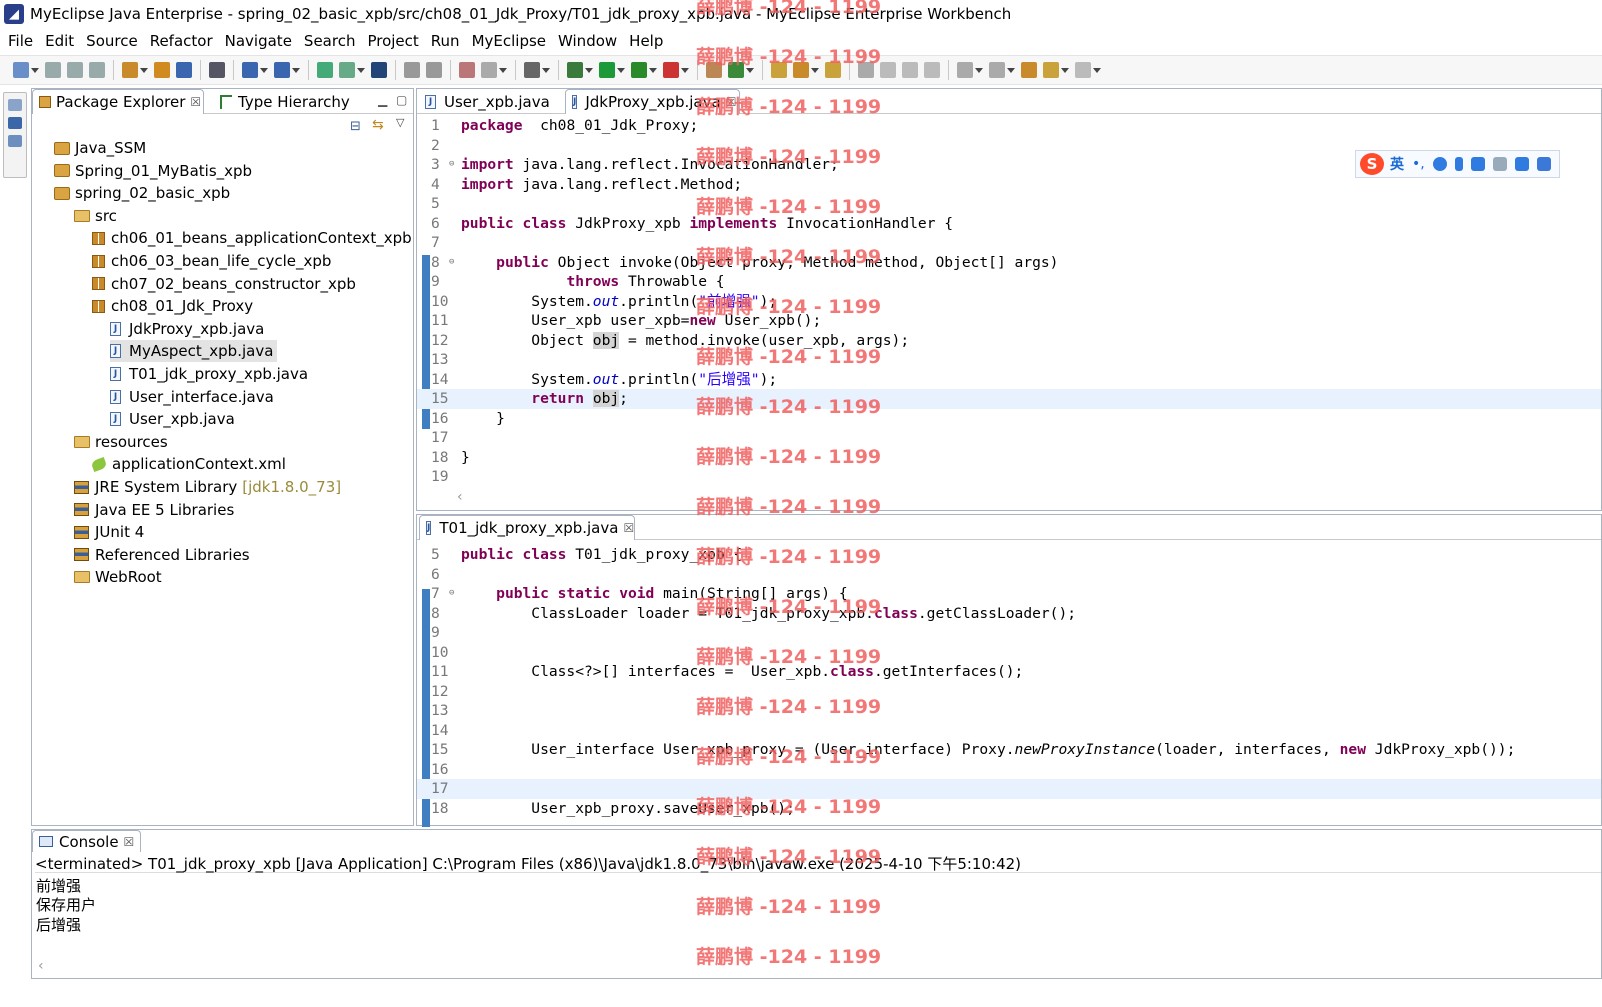 Image resolution: width=1602 pixels, height=1007 pixels. I want to click on link-editor-icon: ⇆, so click(378, 125).